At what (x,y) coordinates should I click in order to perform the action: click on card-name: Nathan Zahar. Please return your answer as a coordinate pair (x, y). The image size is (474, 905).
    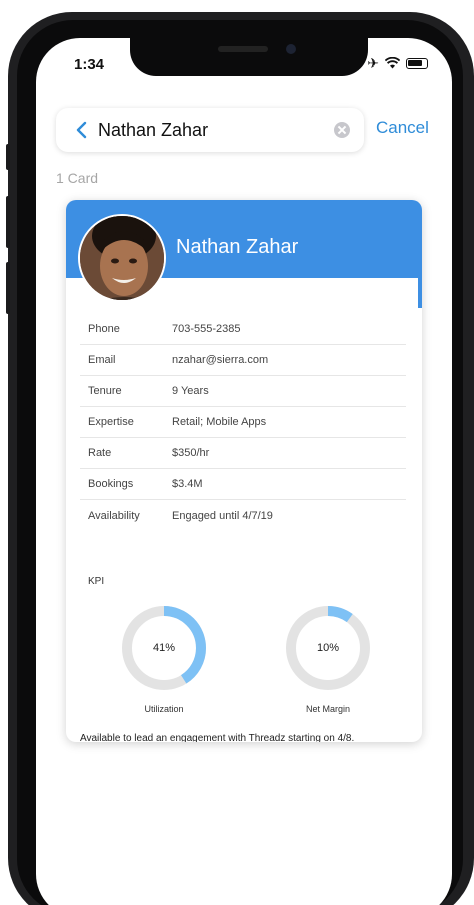
    Looking at the image, I should click on (237, 247).